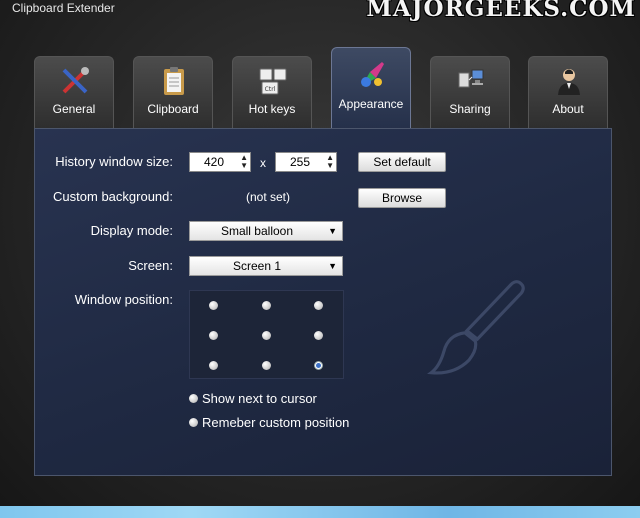 Image resolution: width=640 pixels, height=518 pixels. I want to click on tab-label: About, so click(568, 109).